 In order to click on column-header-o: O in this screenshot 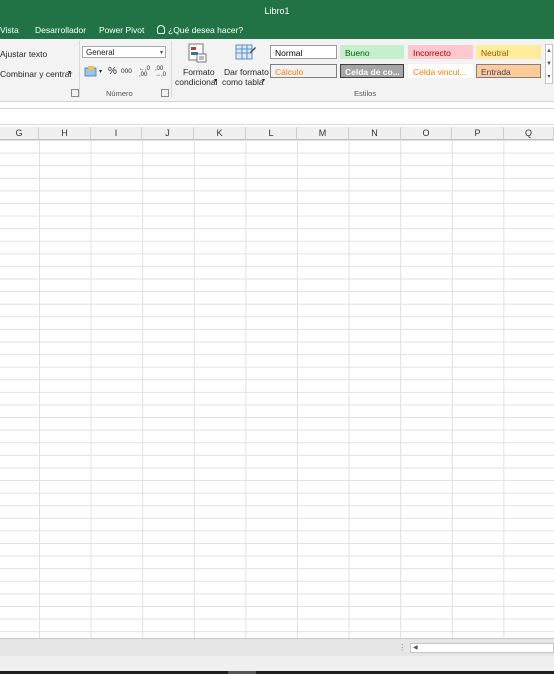, I will do `click(426, 133)`.